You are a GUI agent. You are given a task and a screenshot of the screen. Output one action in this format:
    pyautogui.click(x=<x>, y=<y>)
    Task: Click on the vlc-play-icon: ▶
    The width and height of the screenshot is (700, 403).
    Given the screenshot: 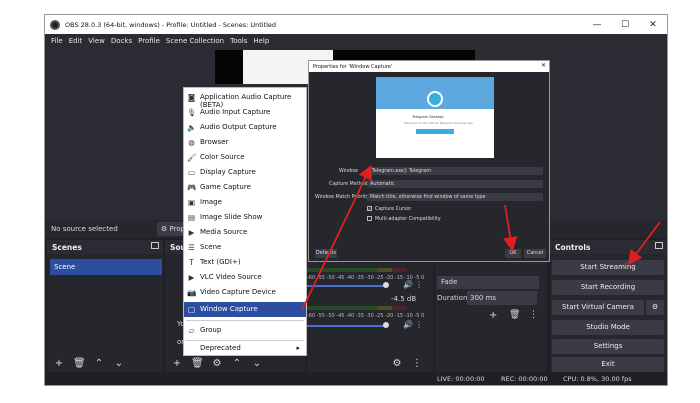 What is the action you would take?
    pyautogui.click(x=191, y=277)
    